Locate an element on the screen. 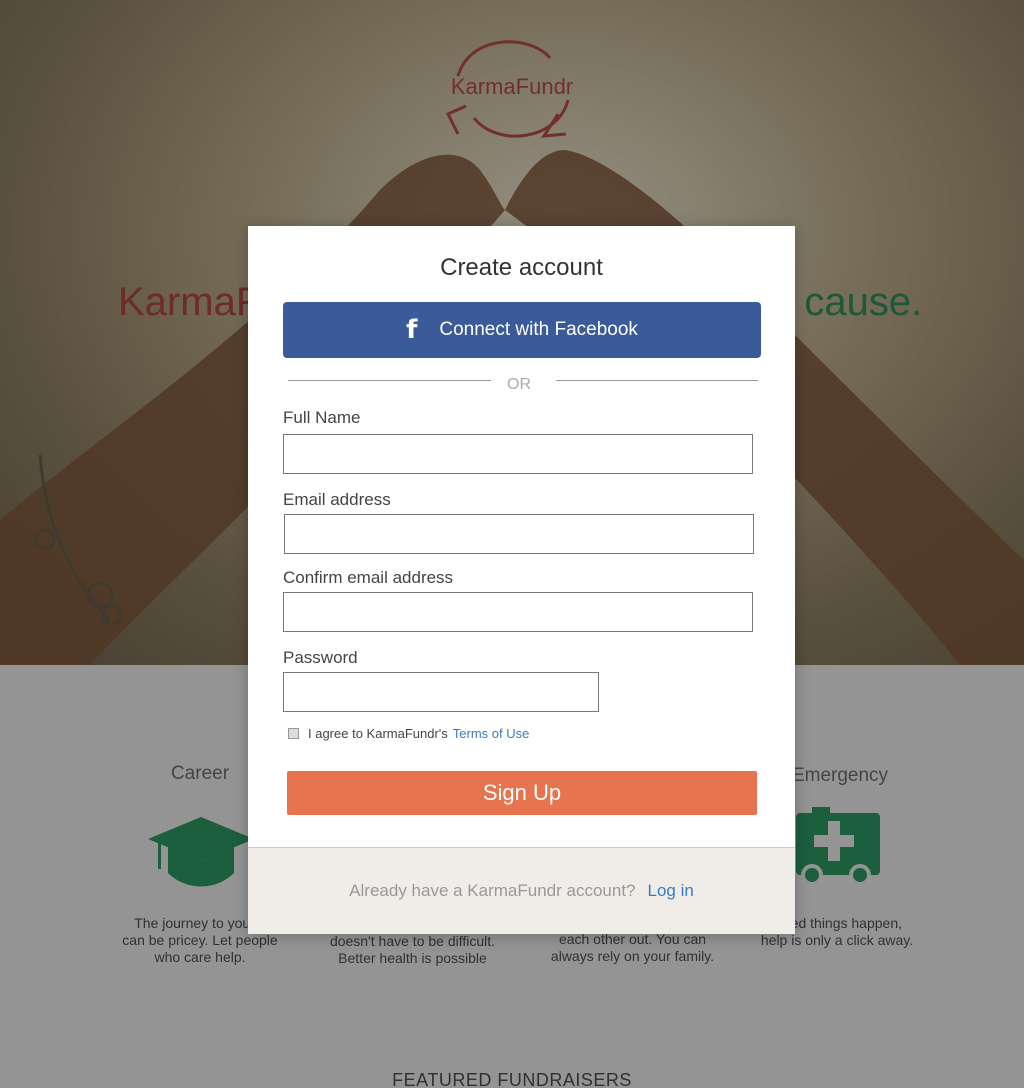 The height and width of the screenshot is (1088, 1024). password-label: Password is located at coordinates (320, 657).